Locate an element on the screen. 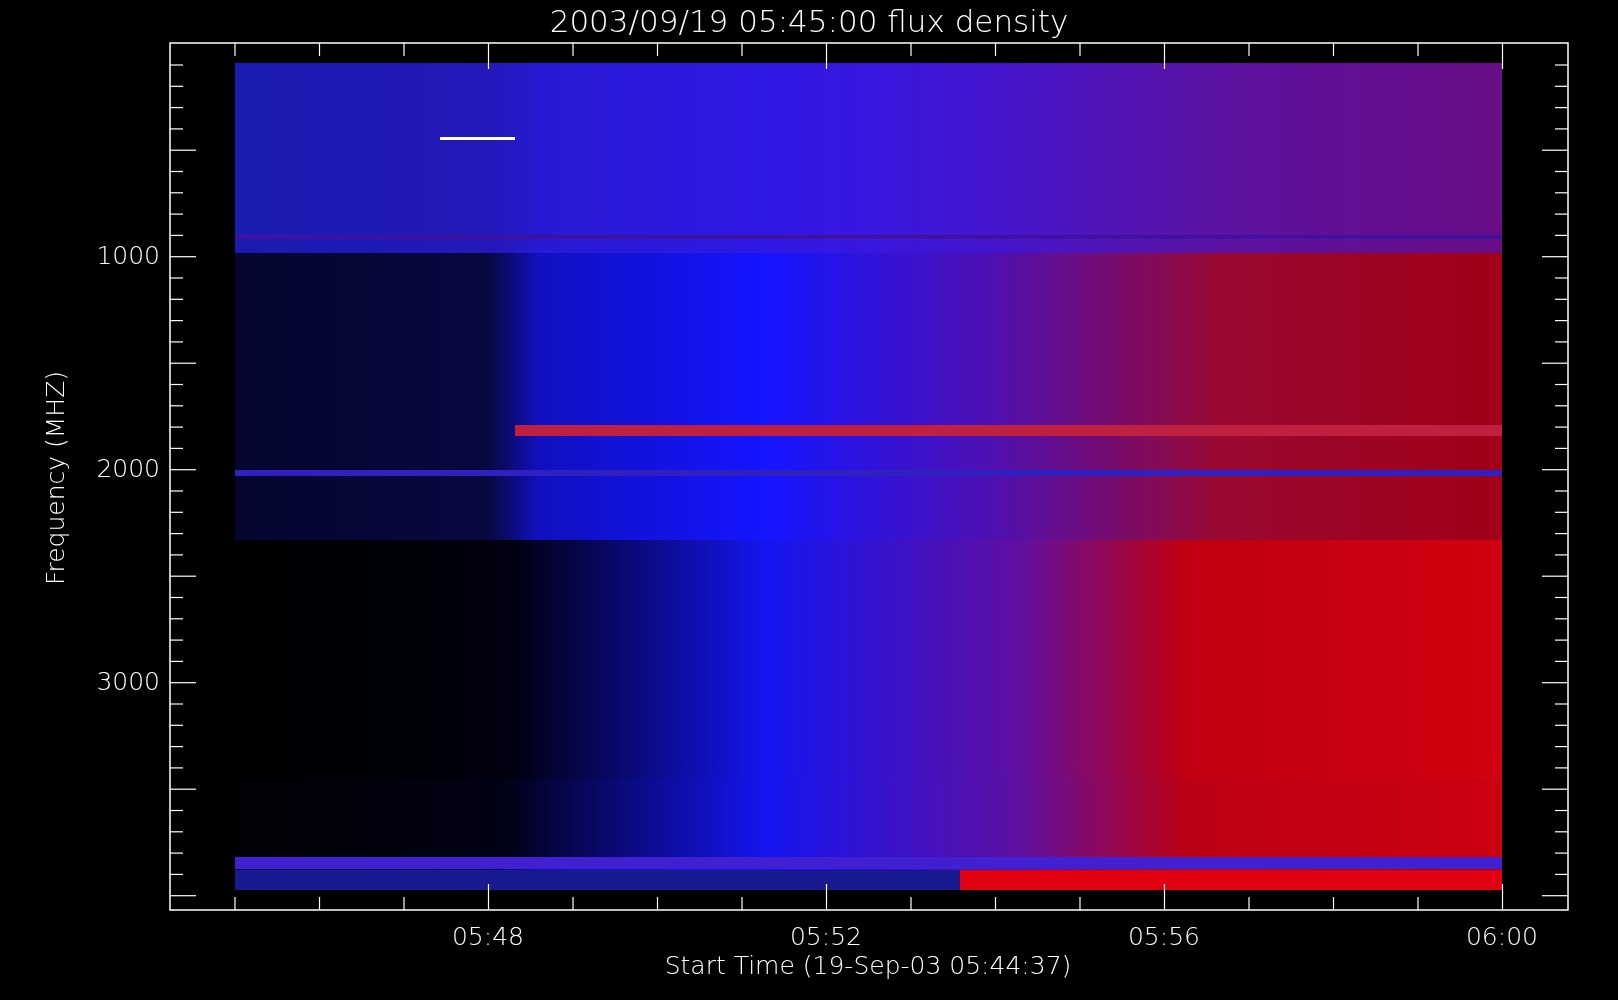 The image size is (1618, 1000). x-tick-label: 05:52 is located at coordinates (826, 936).